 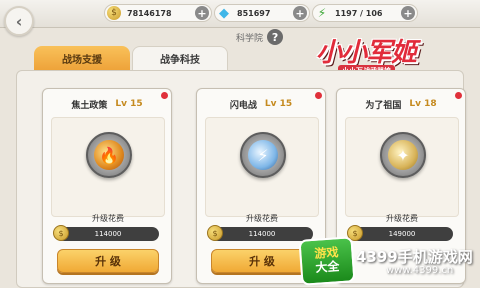 I want to click on gold-counter: $ 78146178 +, so click(x=158, y=13).